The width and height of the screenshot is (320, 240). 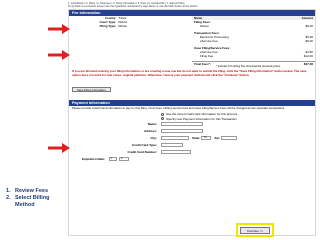 I want to click on exp-month-select: 1, so click(x=113, y=159).